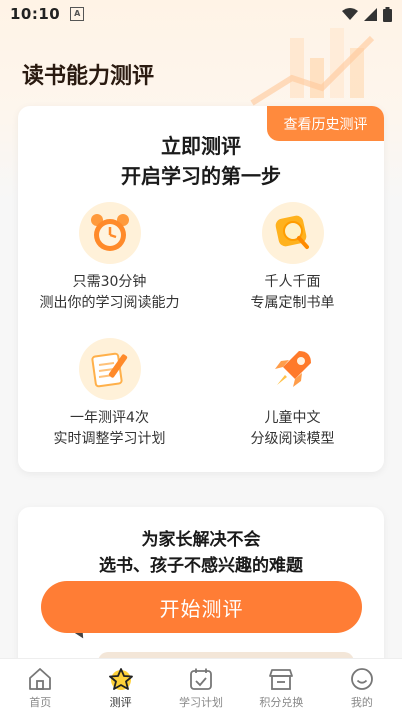 This screenshot has width=402, height=717. Describe the element at coordinates (312, 67) in the screenshot. I see `decorative-chart-illustration` at that location.